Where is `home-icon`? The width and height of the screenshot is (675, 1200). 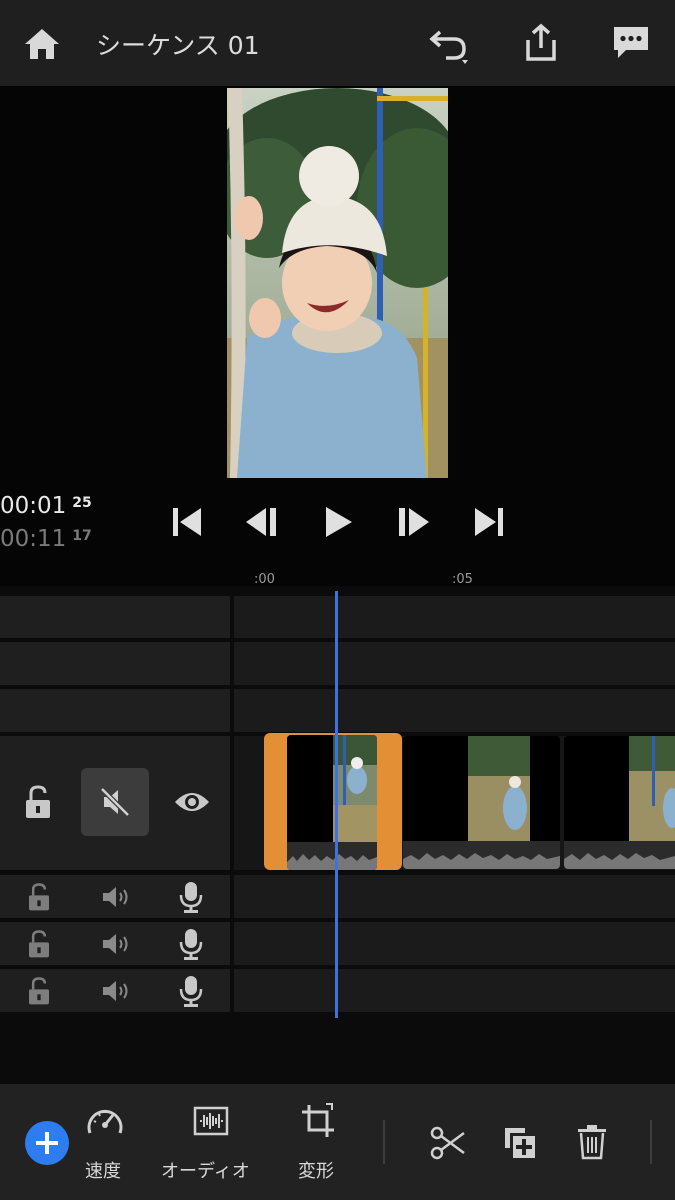 home-icon is located at coordinates (42, 44).